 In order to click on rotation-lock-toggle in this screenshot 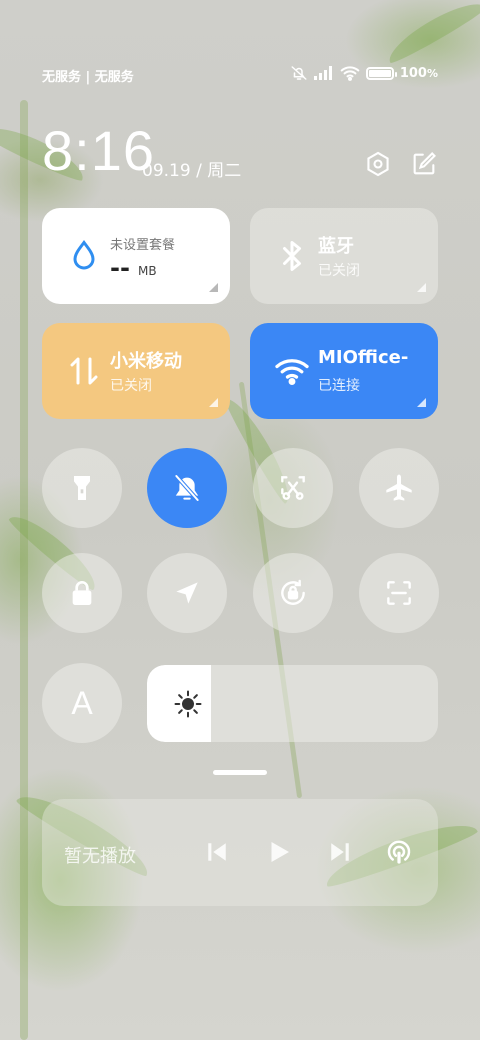, I will do `click(293, 593)`.